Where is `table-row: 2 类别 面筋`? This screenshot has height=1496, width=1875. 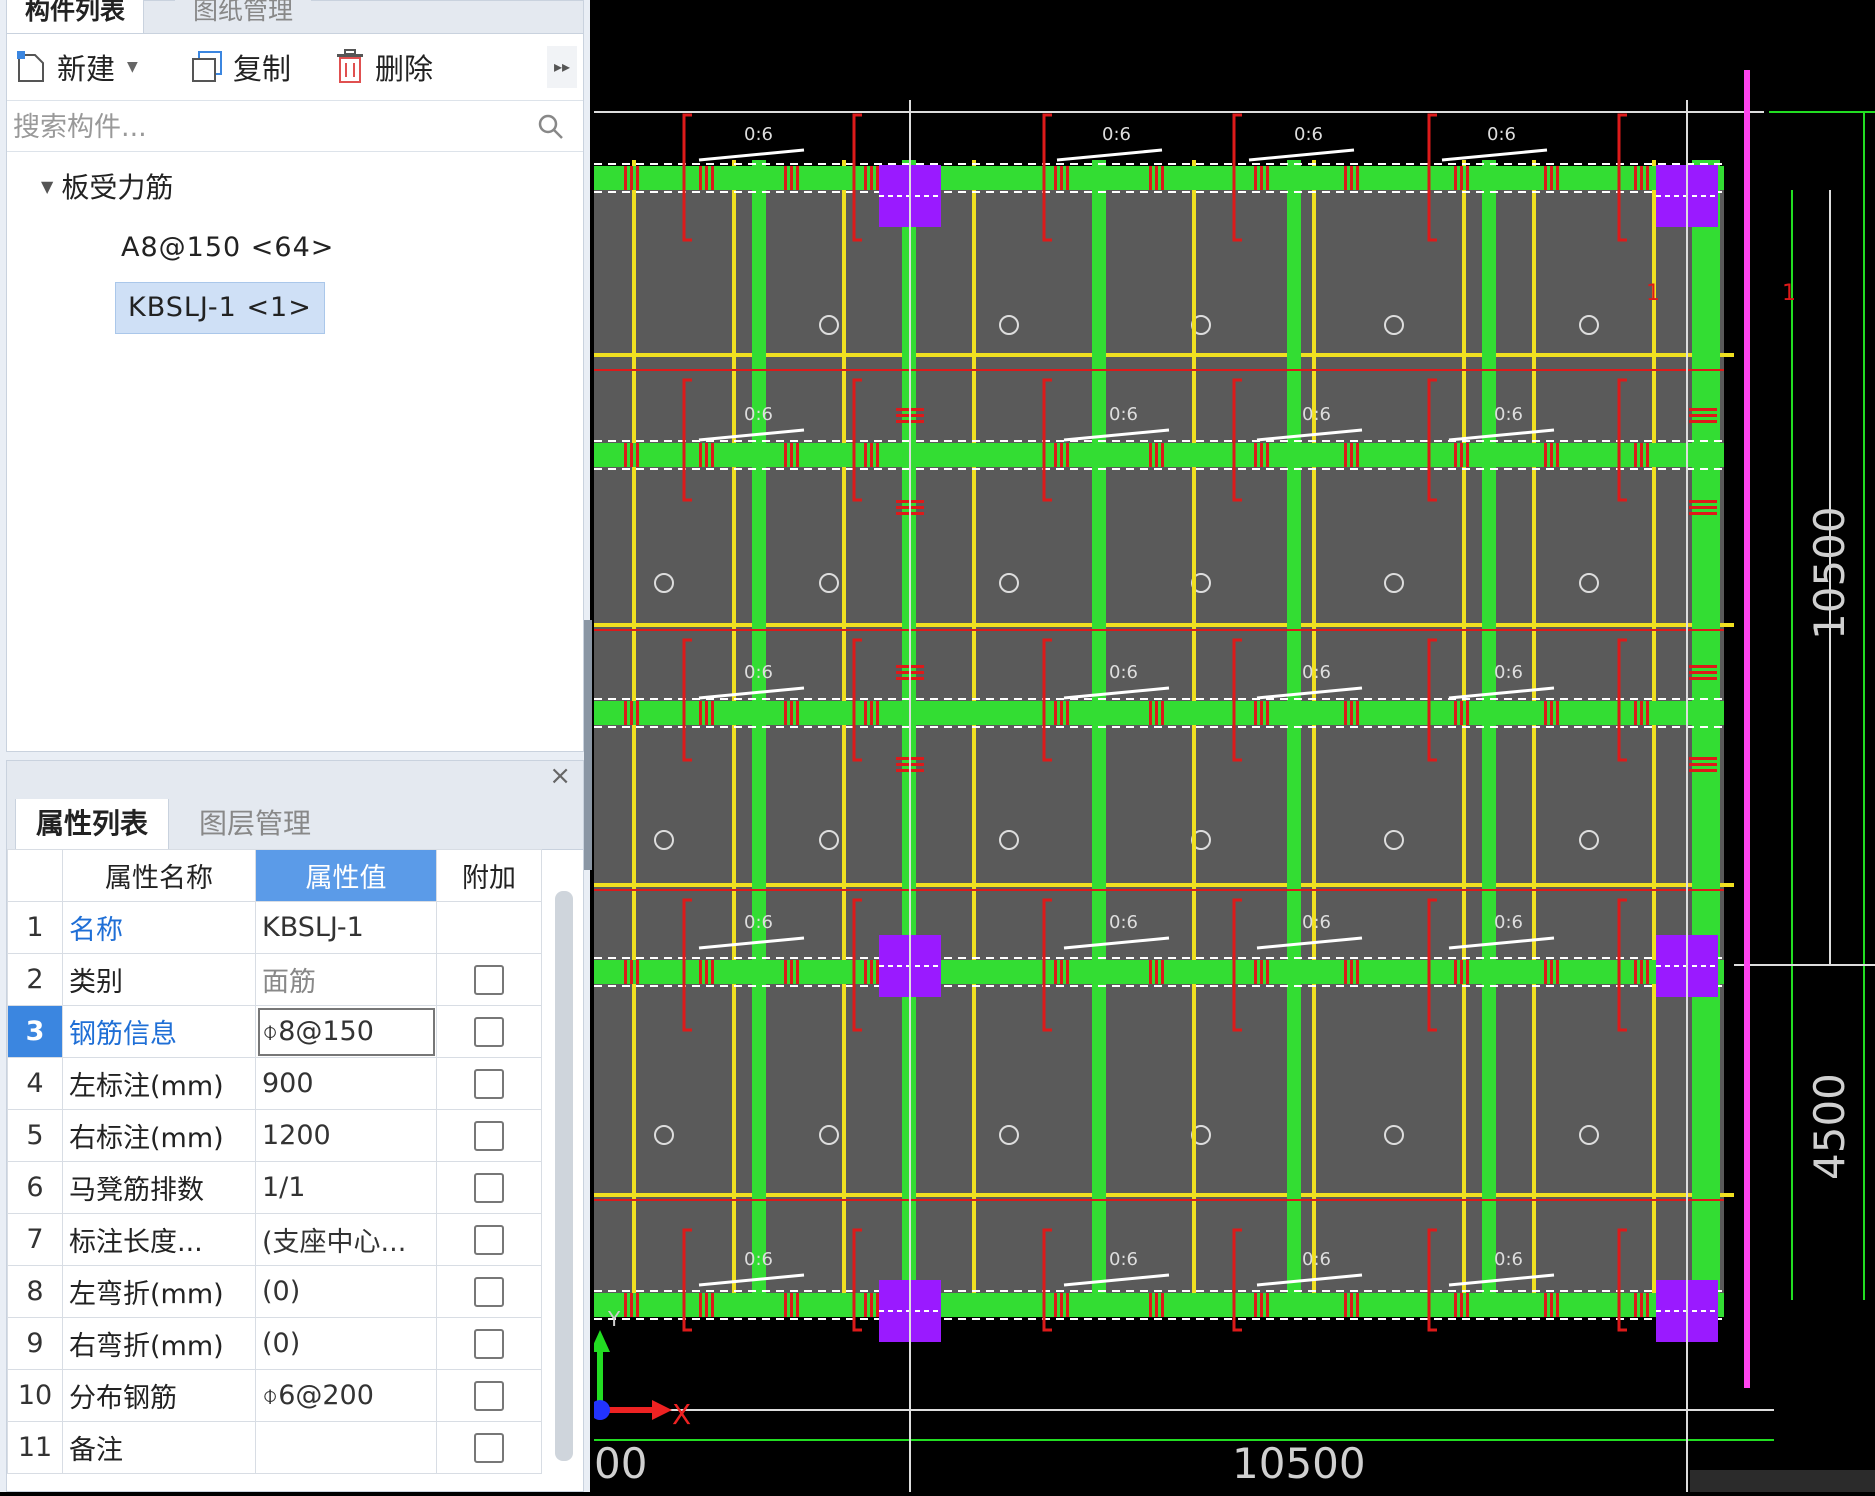 table-row: 2 类别 面筋 is located at coordinates (274, 979).